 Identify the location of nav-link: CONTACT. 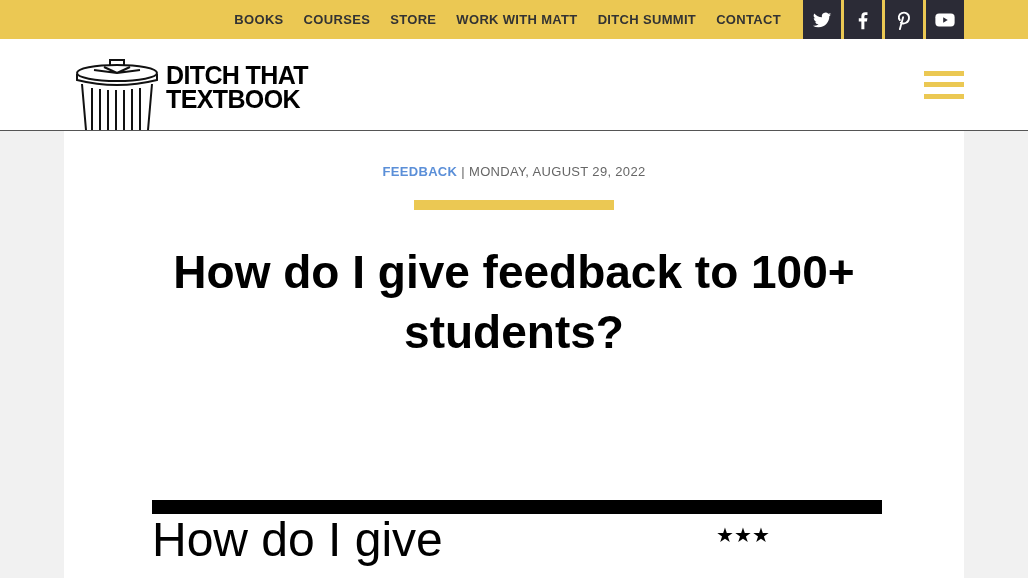
(748, 19).